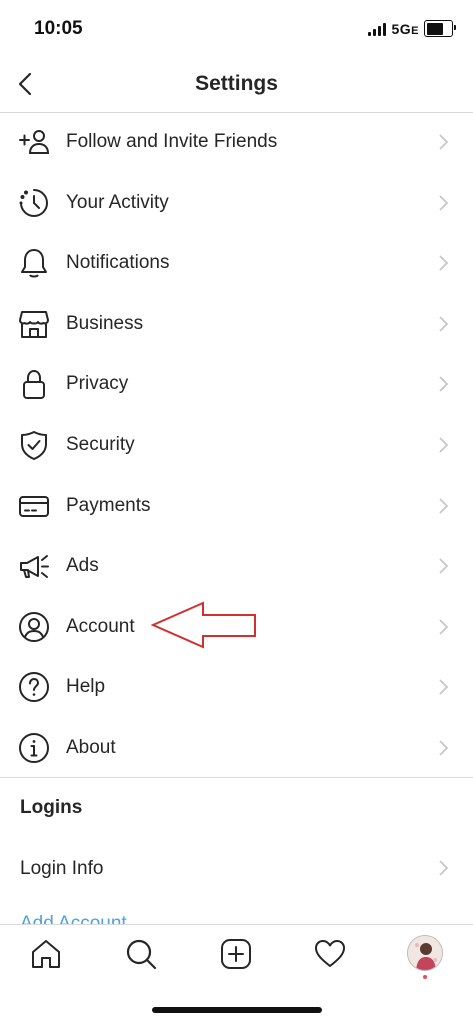  Describe the element at coordinates (236, 868) in the screenshot. I see `settings-item-login-info: Login Info` at that location.